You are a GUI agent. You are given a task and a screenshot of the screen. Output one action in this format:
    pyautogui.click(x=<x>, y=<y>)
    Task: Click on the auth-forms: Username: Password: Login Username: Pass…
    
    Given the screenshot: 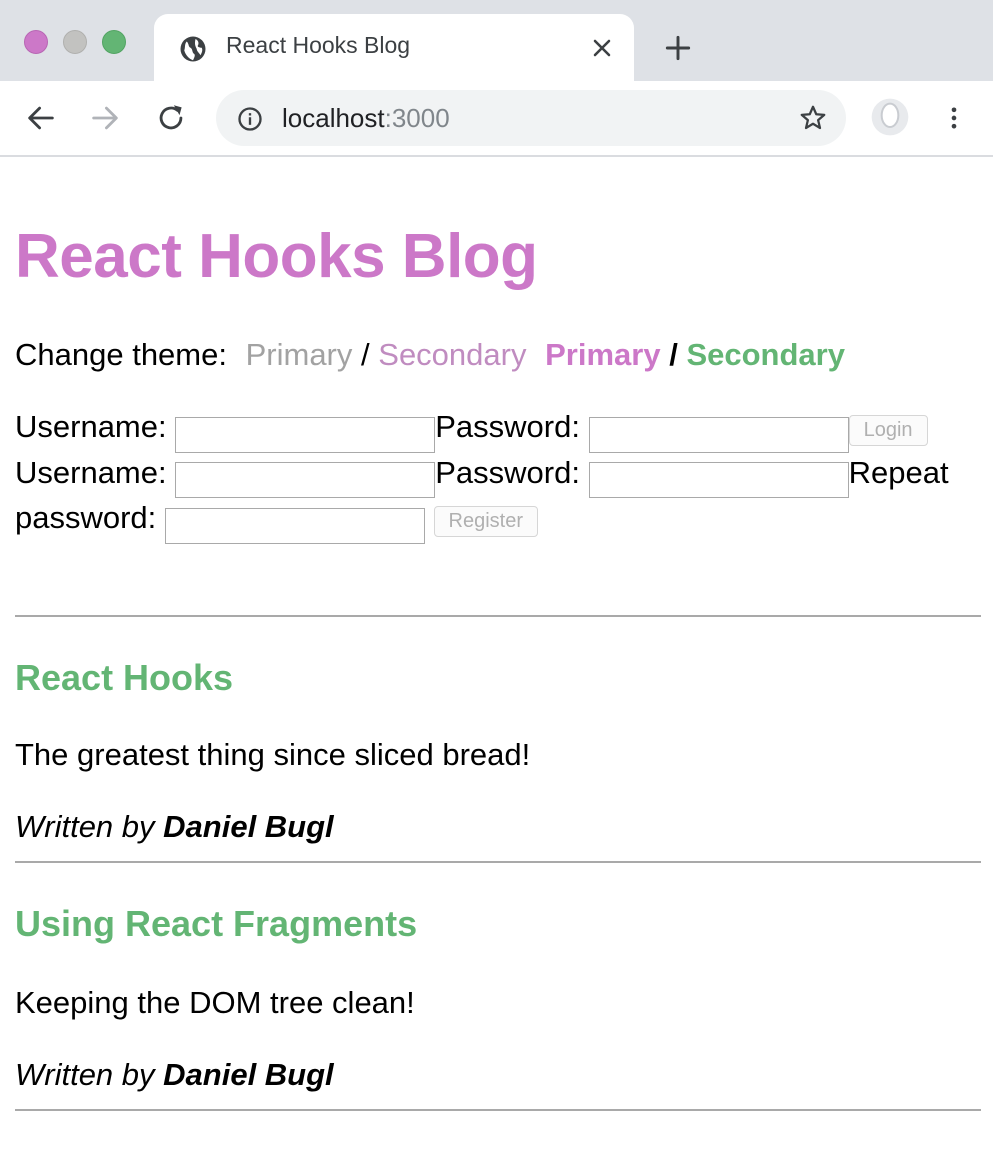 What is the action you would take?
    pyautogui.click(x=498, y=475)
    